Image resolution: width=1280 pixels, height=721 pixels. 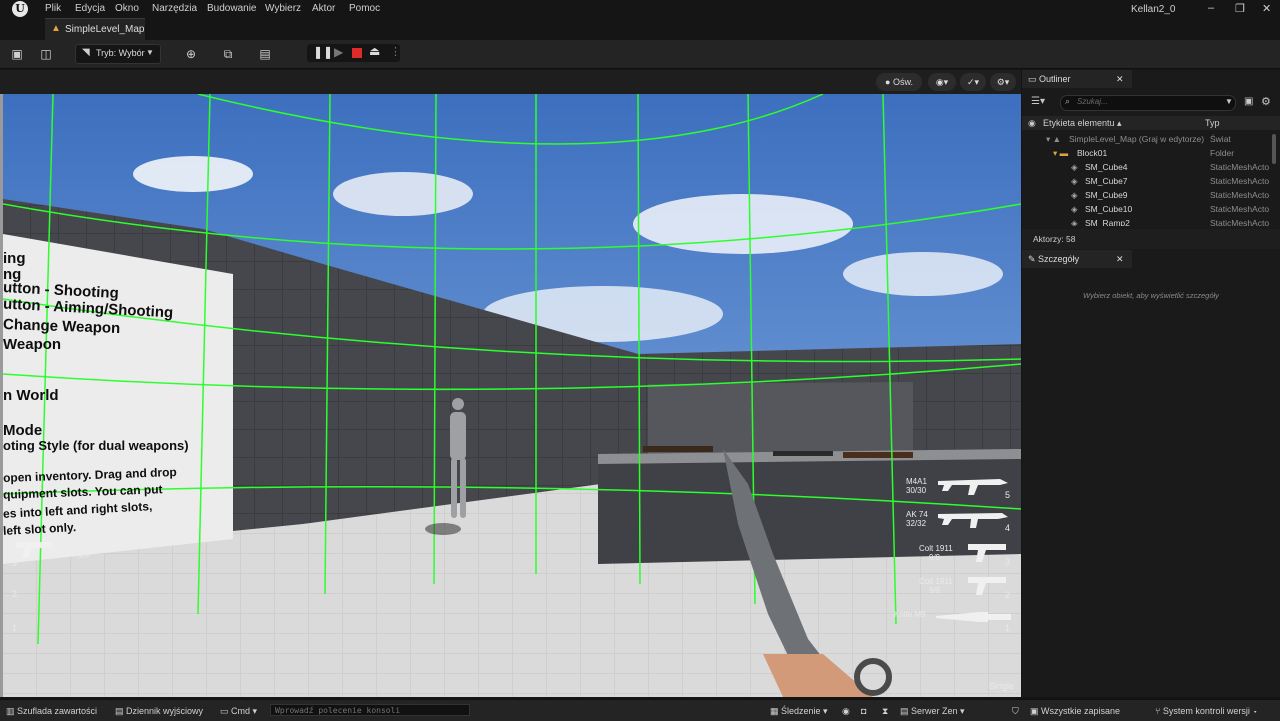 I want to click on weapon-slot: 5, so click(x=1008, y=495).